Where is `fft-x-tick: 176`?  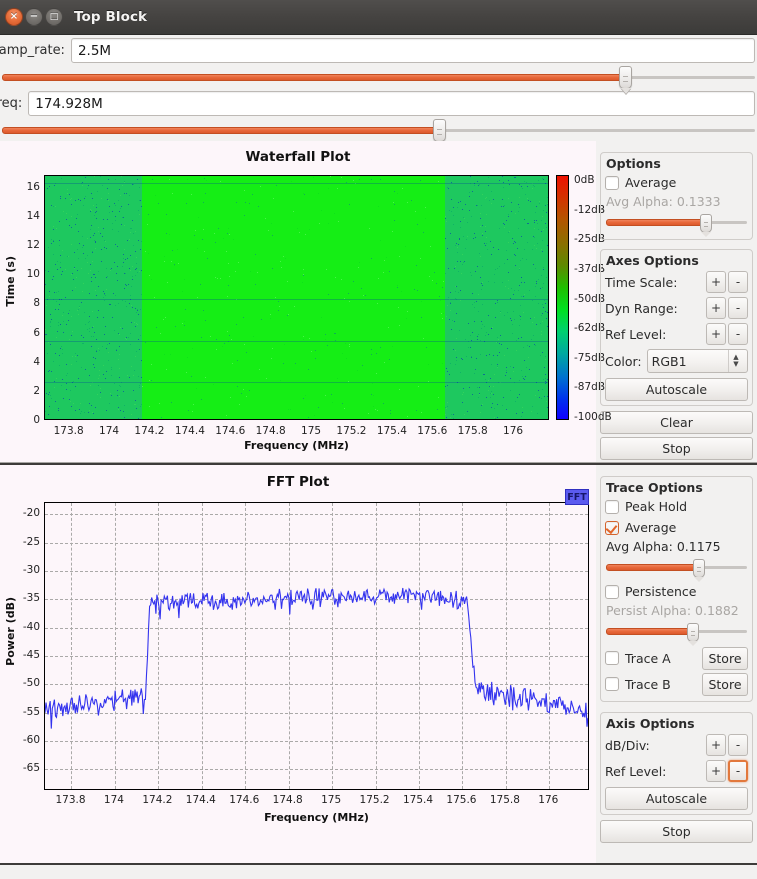
fft-x-tick: 176 is located at coordinates (548, 800).